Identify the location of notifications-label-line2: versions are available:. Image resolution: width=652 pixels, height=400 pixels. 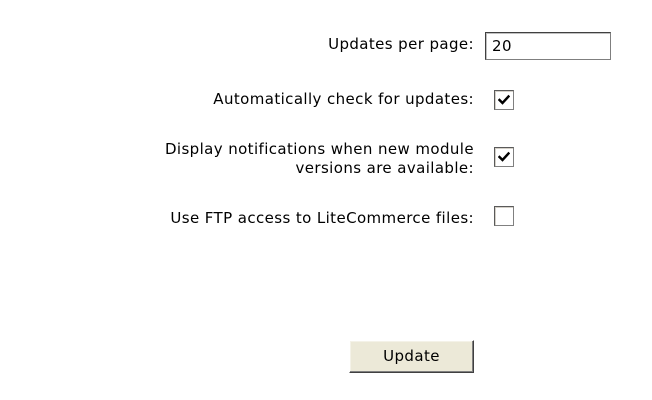
(384, 168).